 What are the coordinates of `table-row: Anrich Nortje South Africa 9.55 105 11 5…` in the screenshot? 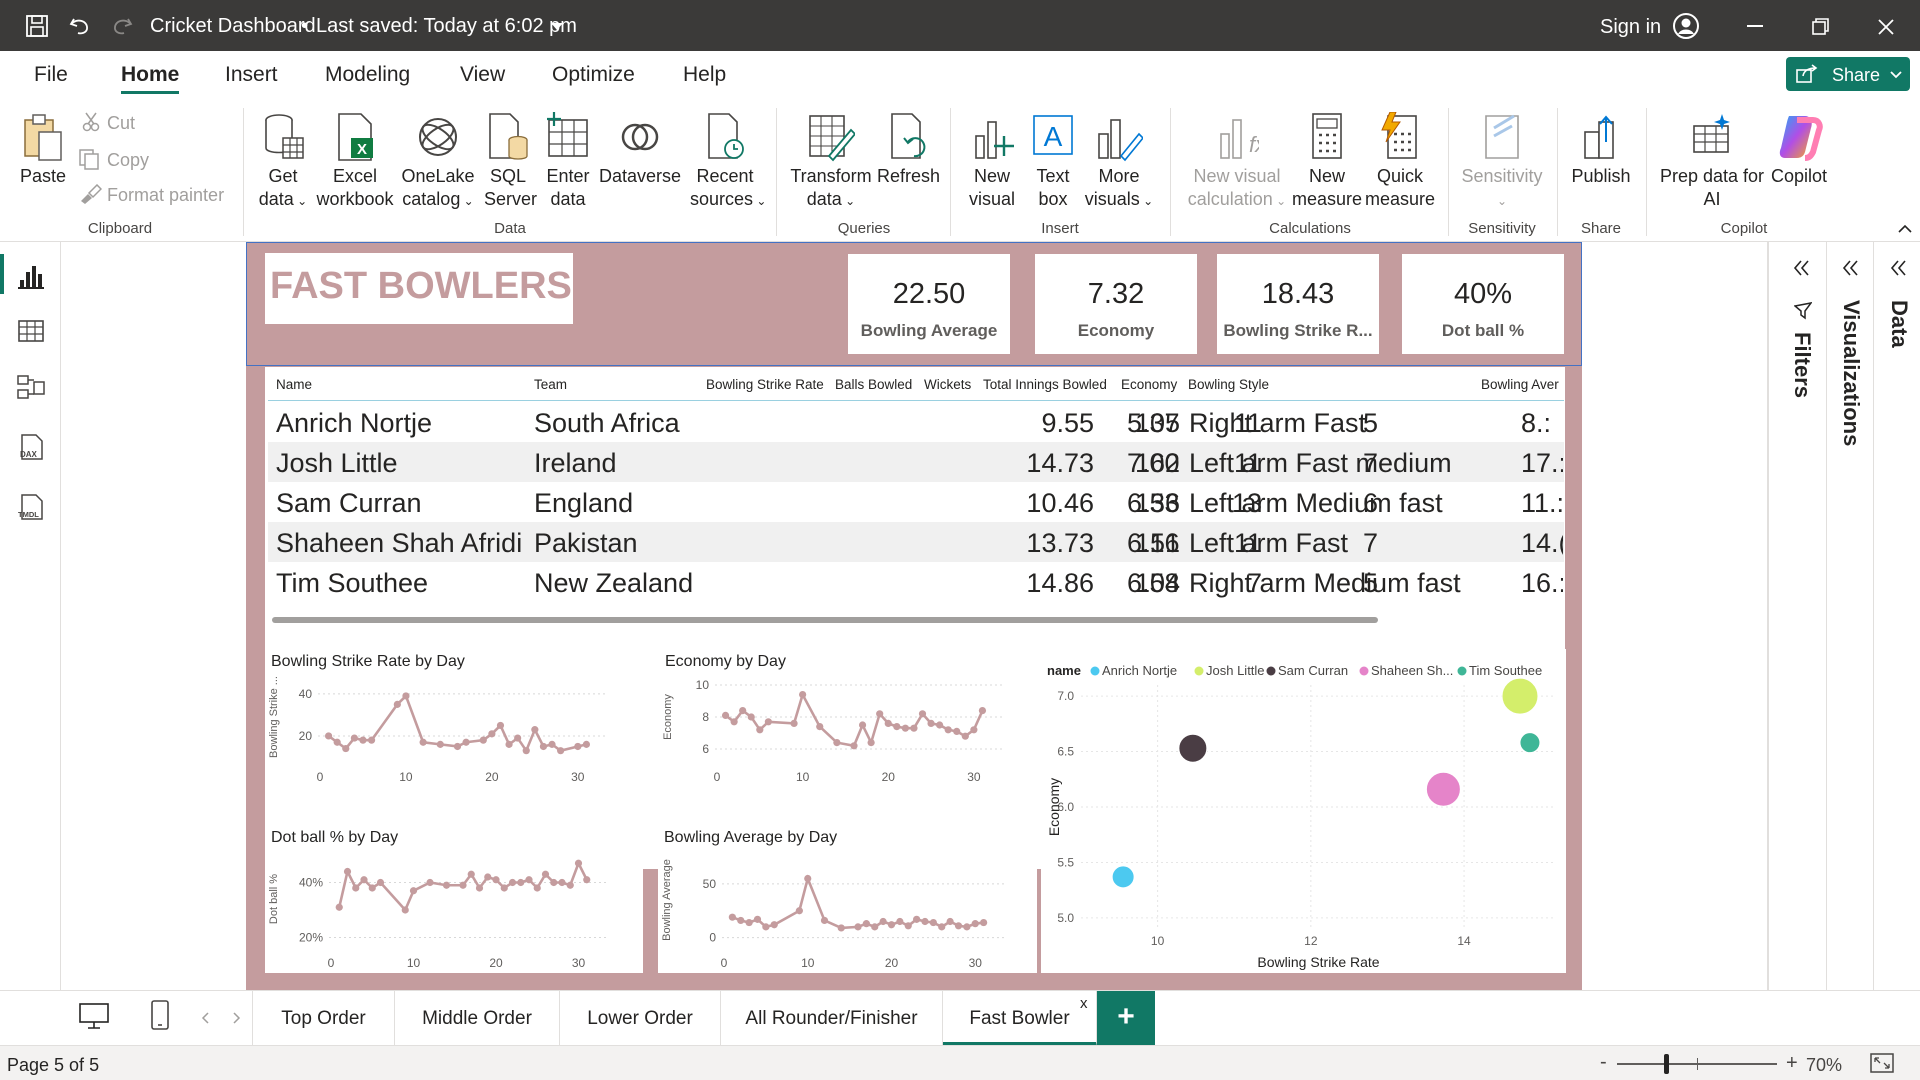 It's located at (916, 422).